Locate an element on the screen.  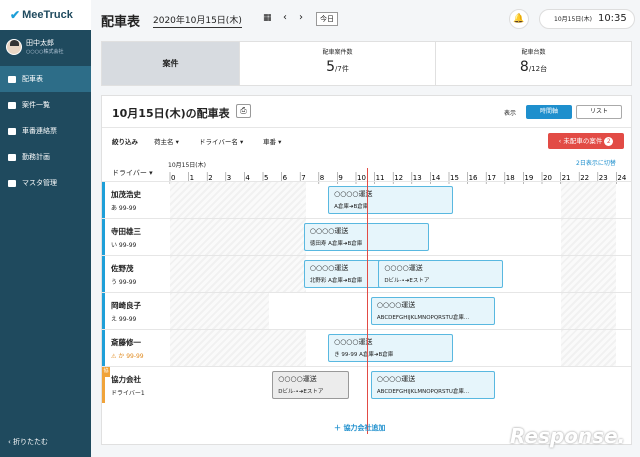
bell-icon: 🔔 is located at coordinates (519, 19).